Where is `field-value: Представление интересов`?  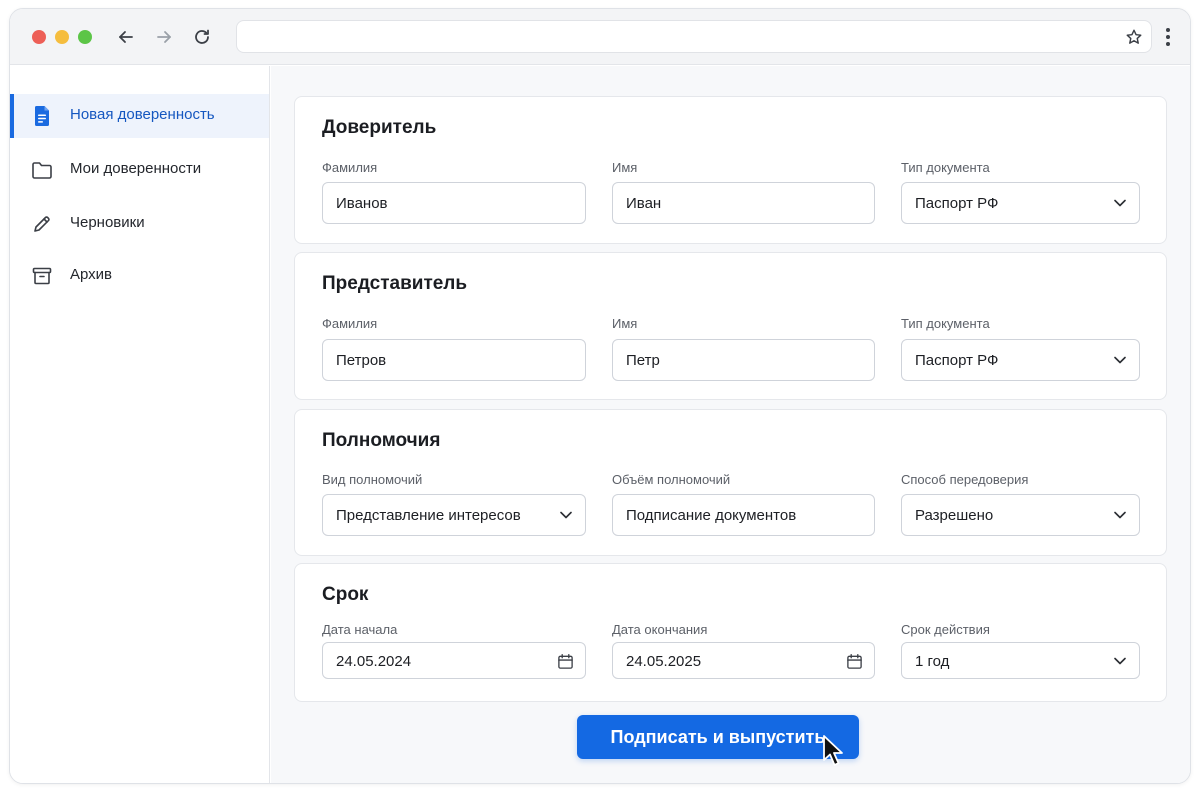
field-value: Представление интересов is located at coordinates (428, 515).